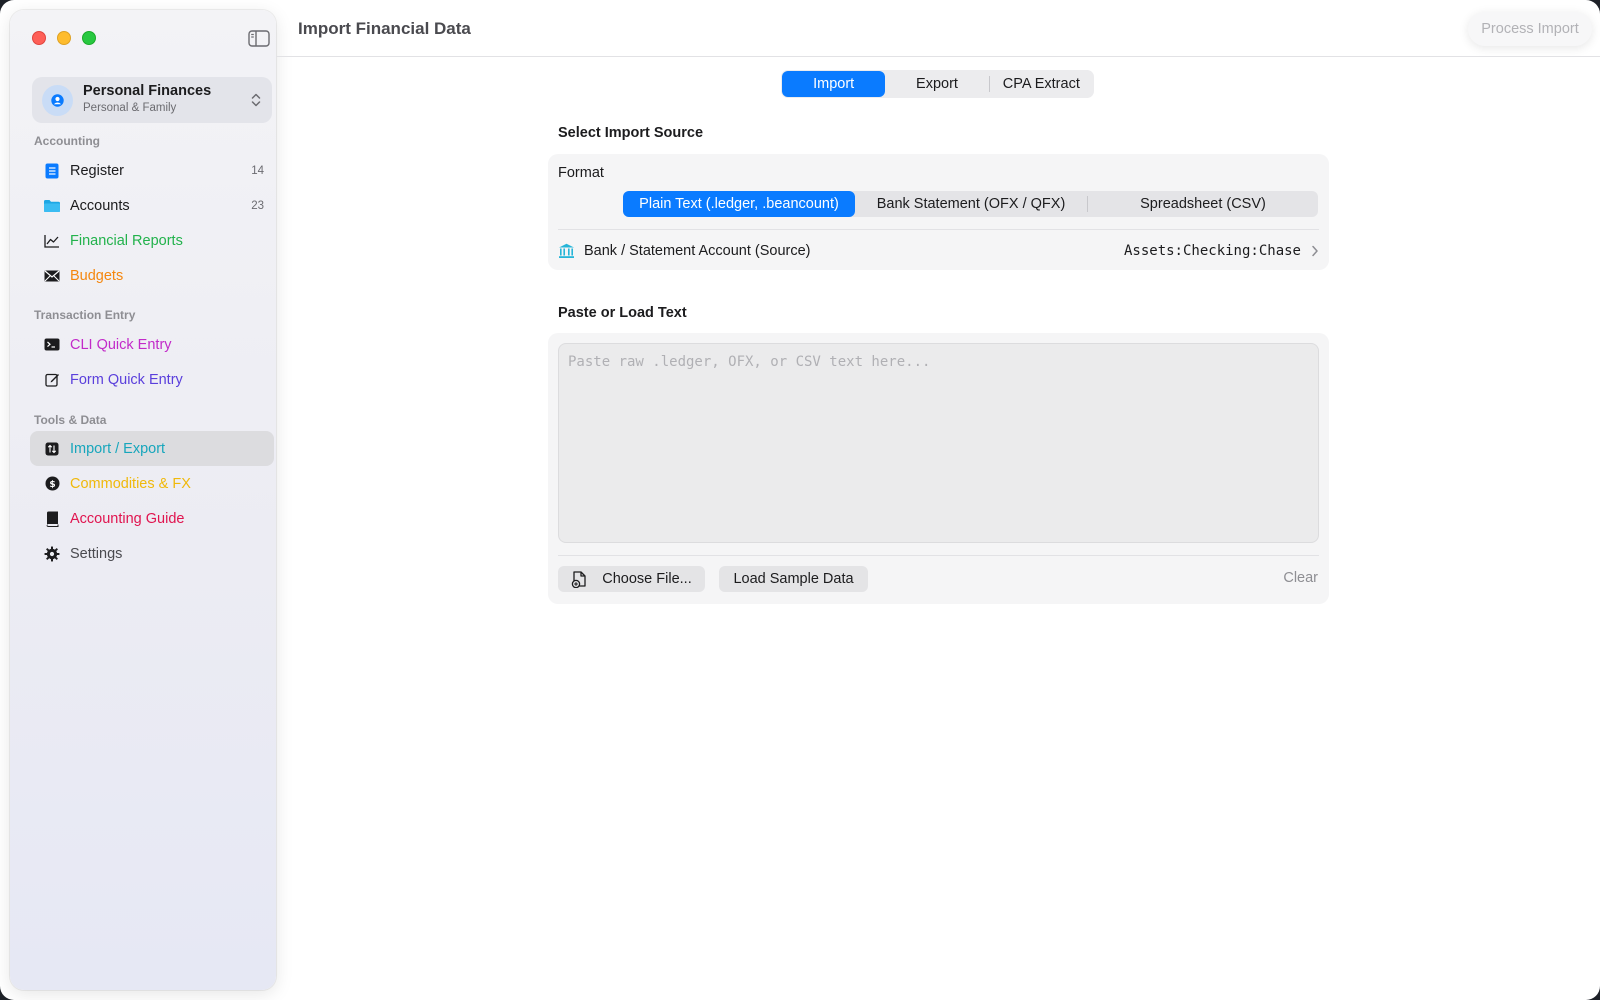 The height and width of the screenshot is (1000, 1600). Describe the element at coordinates (52, 276) in the screenshot. I see `envelope-icon` at that location.